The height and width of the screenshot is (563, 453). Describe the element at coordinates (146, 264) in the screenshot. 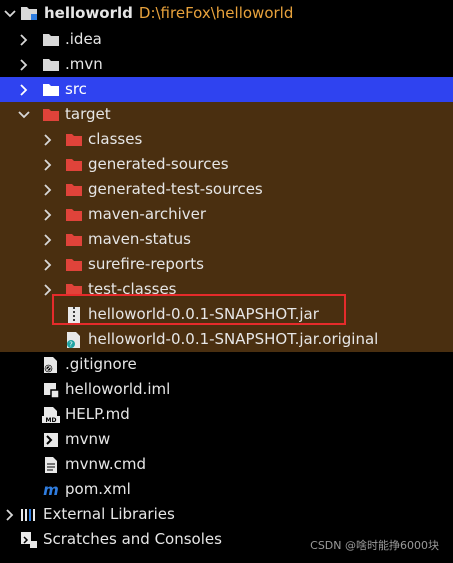

I see `tree-item-label: surefire-reports` at that location.